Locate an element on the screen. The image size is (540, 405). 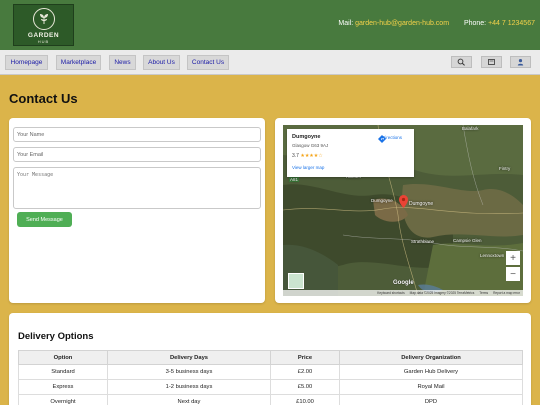
message-textarea: Your Message is located at coordinates (137, 188).